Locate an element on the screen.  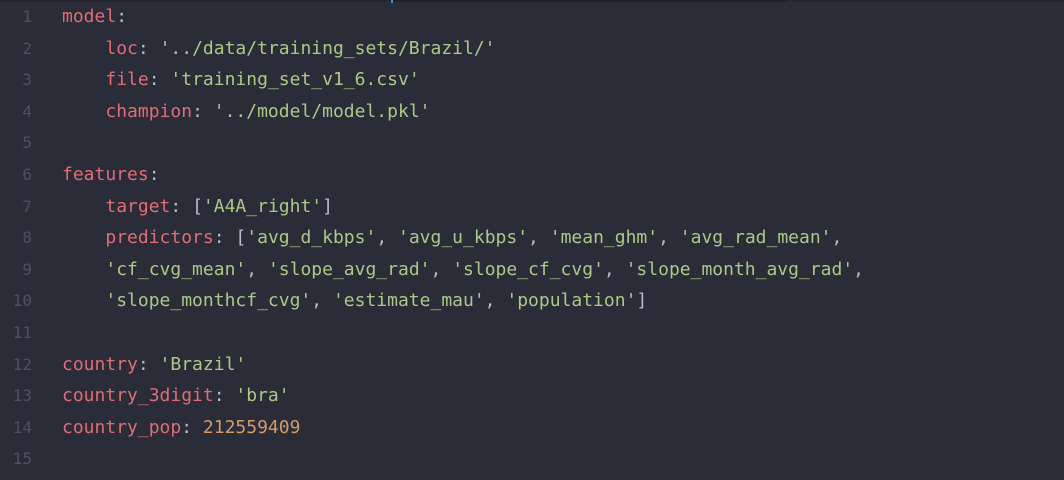
yaml-key: champion is located at coordinates (149, 111).